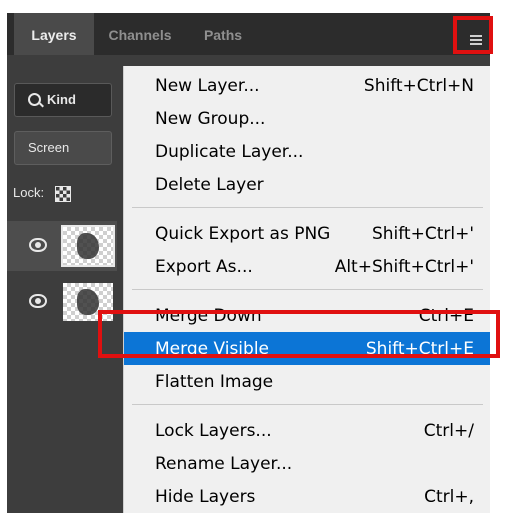 This screenshot has width=507, height=513. Describe the element at coordinates (307, 430) in the screenshot. I see `menu-item-lock-layers: Lock Layers... Ctrl+/` at that location.